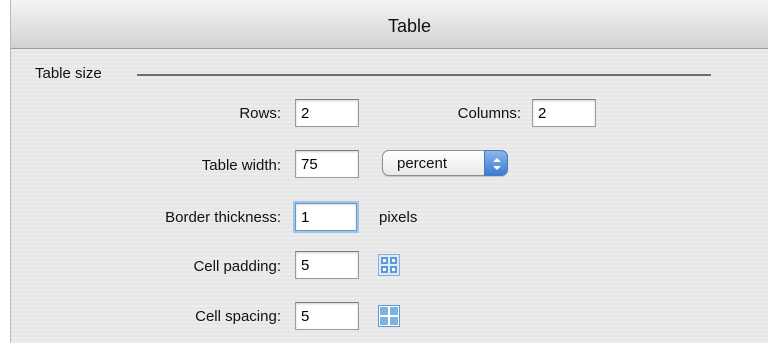  I want to click on up-down-chevron-icon, so click(496, 163).